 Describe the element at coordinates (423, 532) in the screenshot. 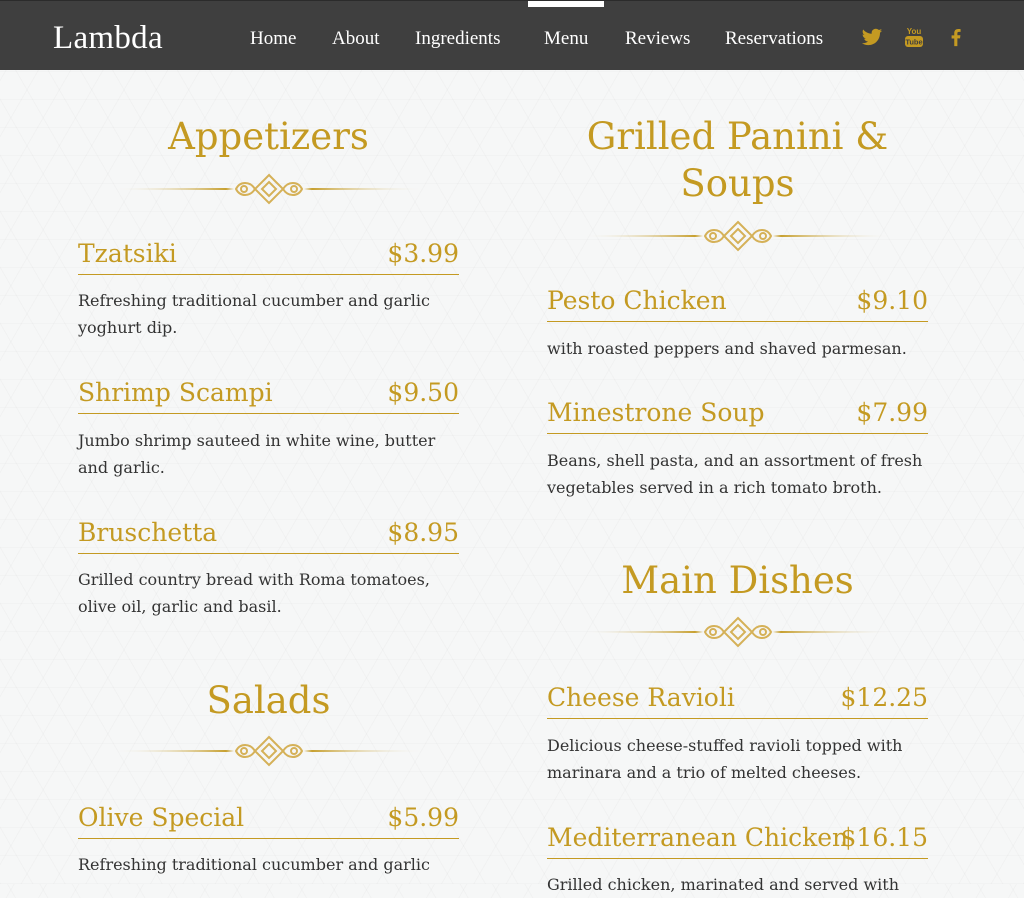

I see `item-price: $8.95` at that location.